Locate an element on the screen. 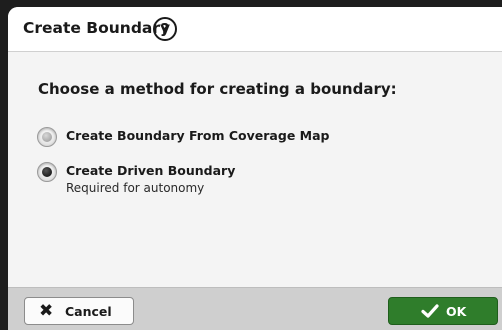  radio-coverage-map is located at coordinates (47, 137).